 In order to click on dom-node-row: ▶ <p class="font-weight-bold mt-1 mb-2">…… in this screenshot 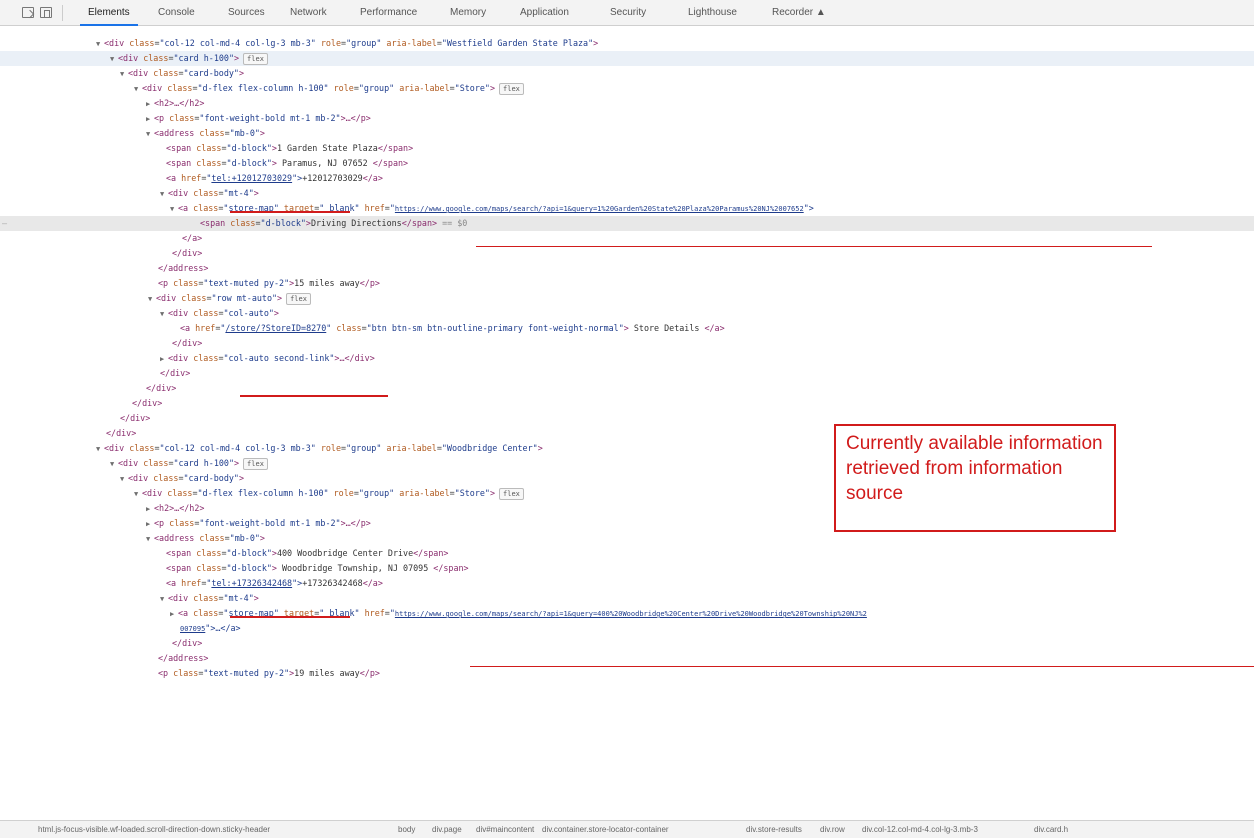, I will do `click(627, 118)`.